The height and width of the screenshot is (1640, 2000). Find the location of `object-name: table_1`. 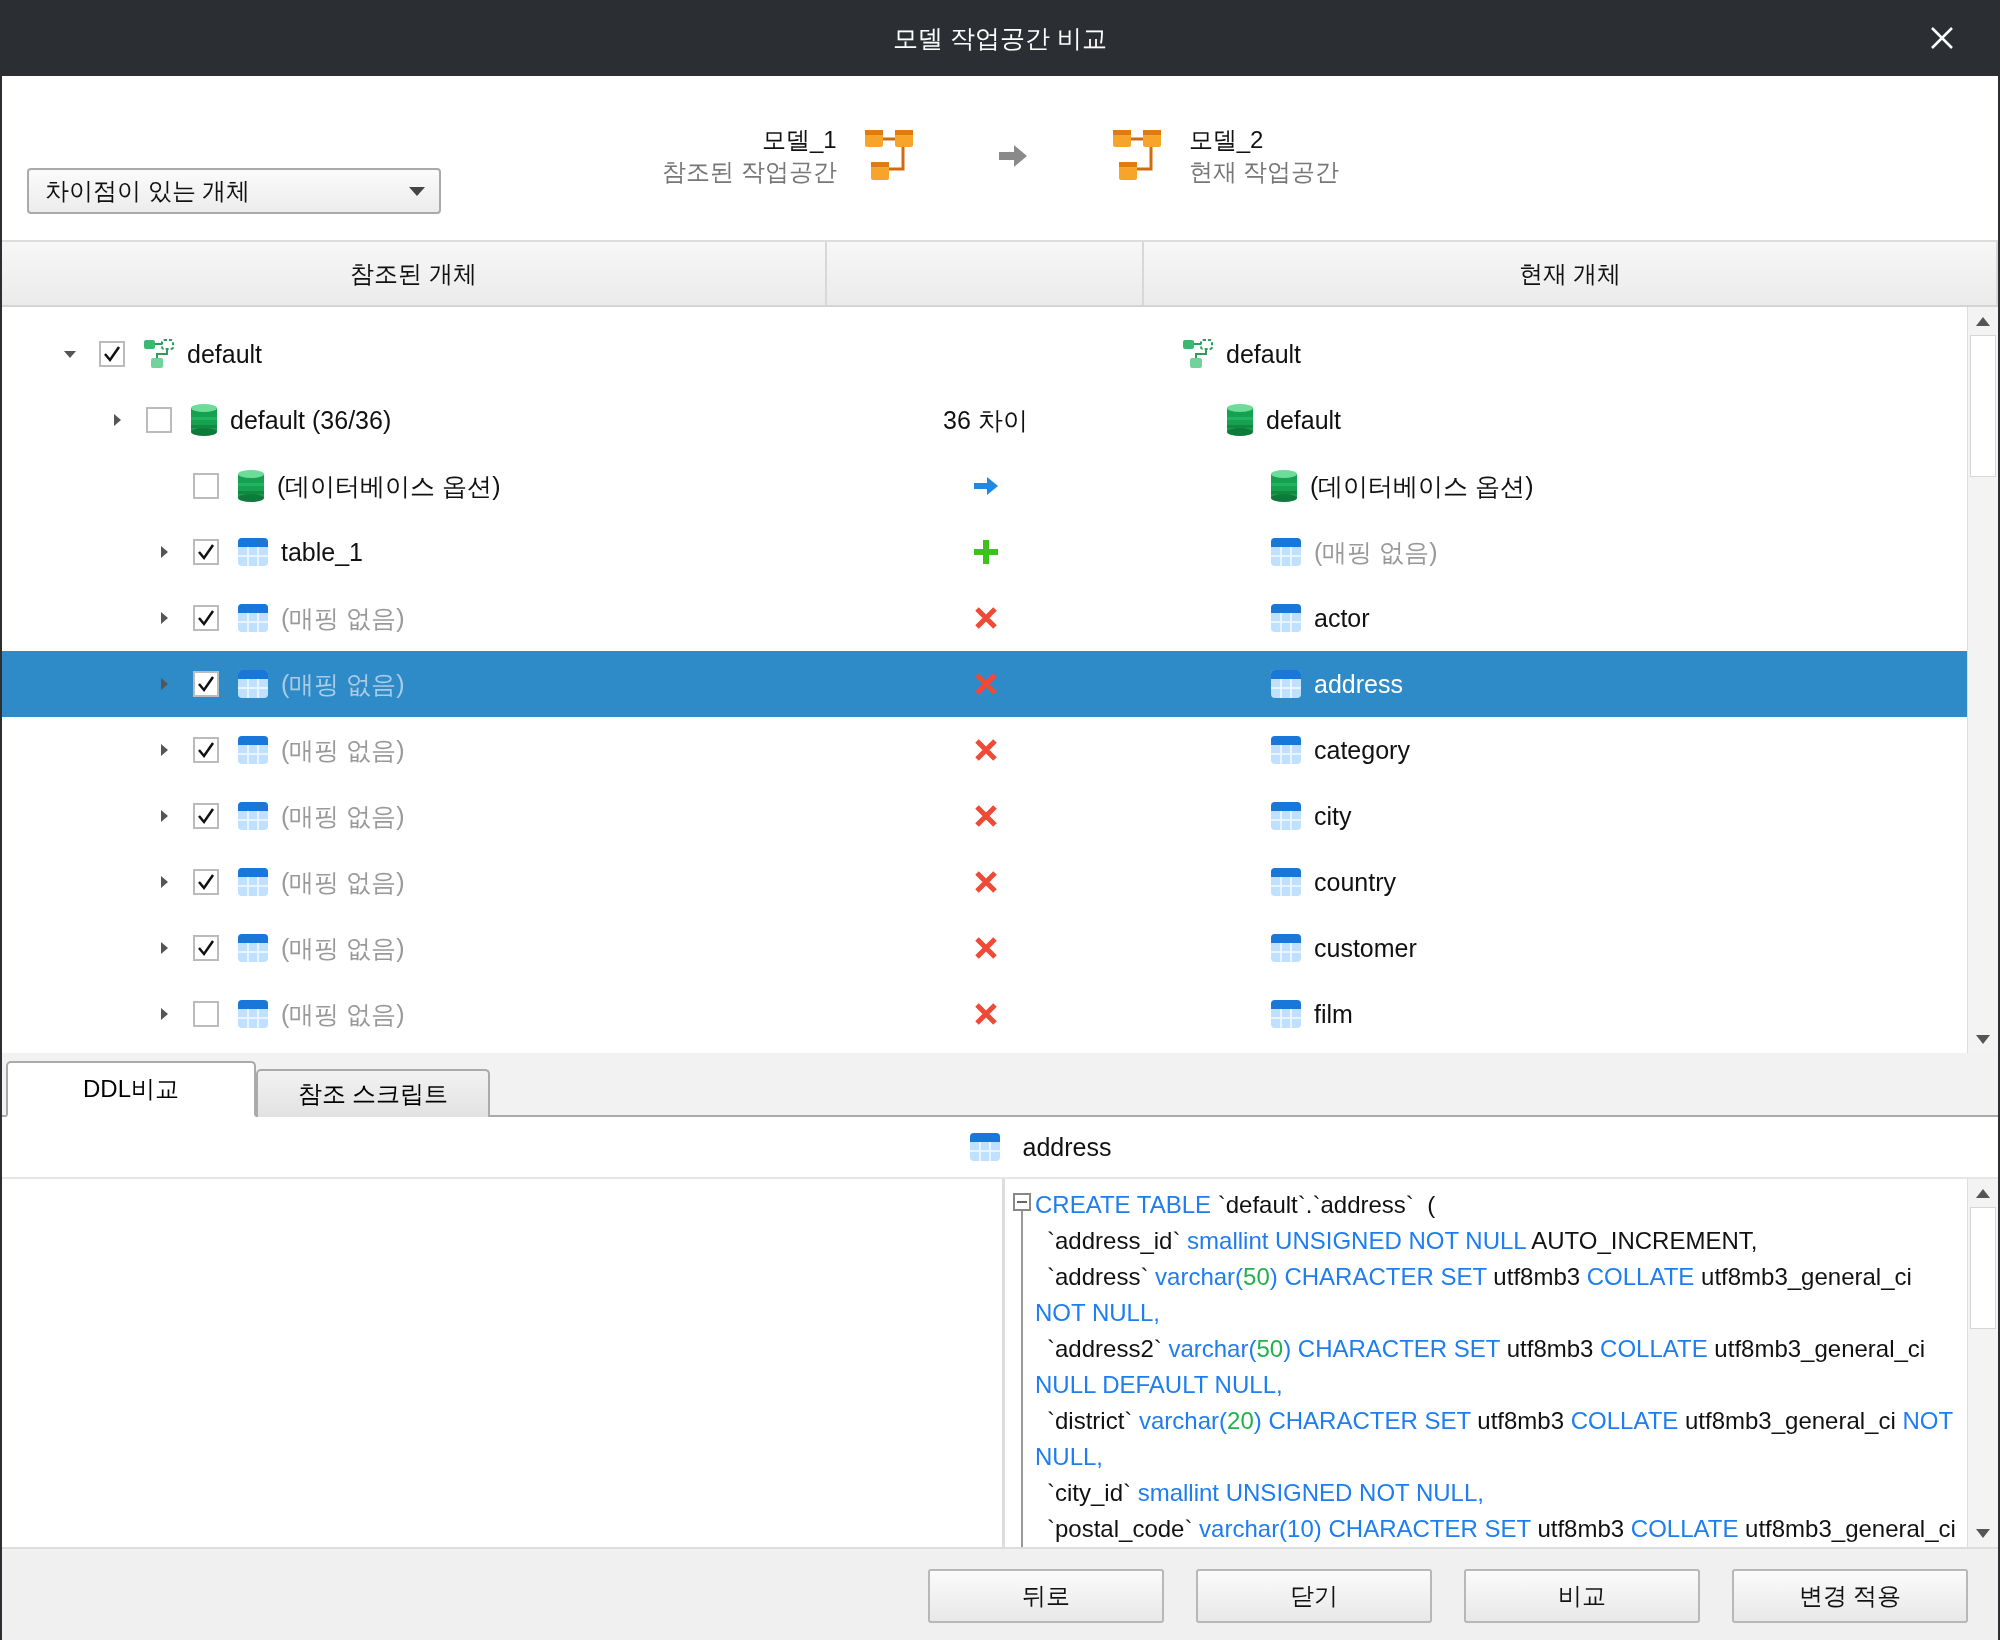

object-name: table_1 is located at coordinates (322, 552).